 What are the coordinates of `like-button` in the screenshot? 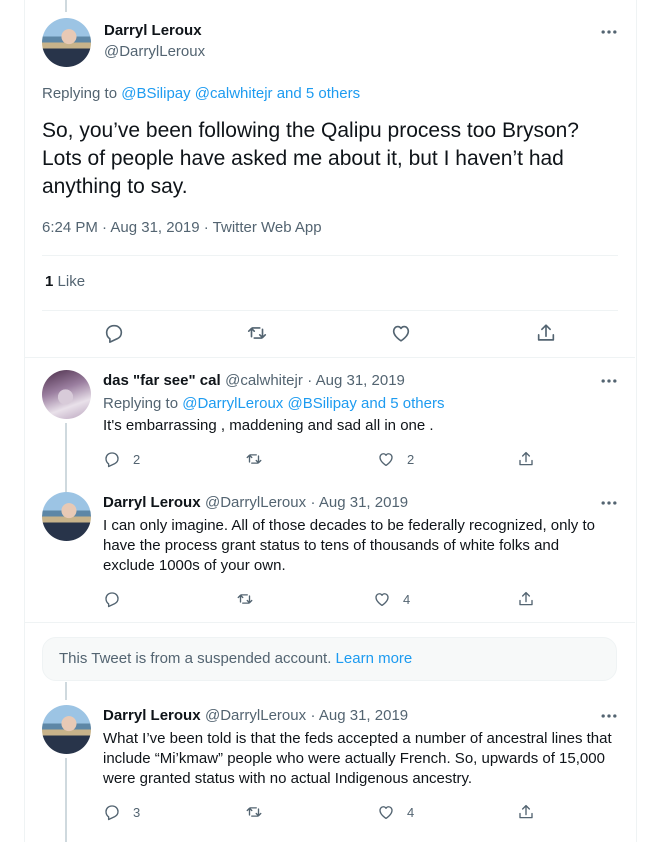 It's located at (401, 333).